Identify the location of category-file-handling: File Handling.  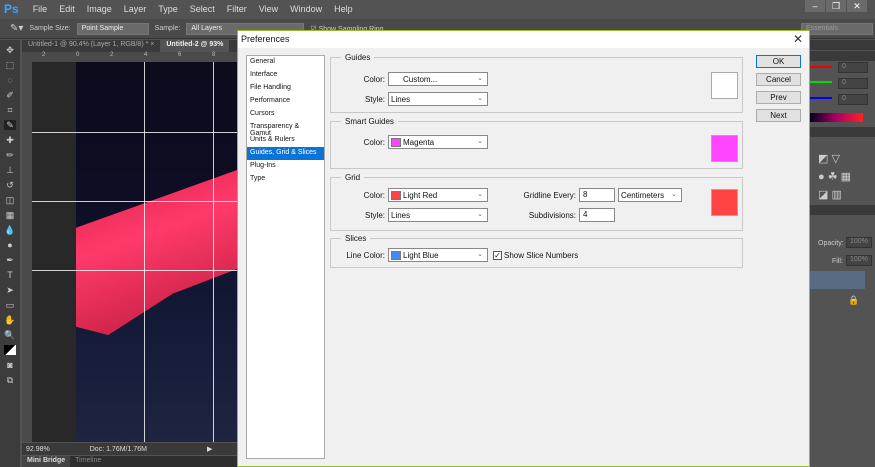
(285, 88).